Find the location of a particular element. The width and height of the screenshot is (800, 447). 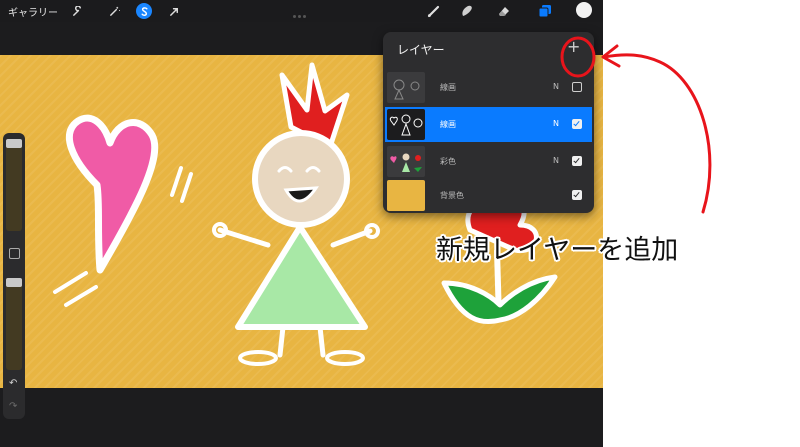

annotation-overlay is located at coordinates (636, 125).